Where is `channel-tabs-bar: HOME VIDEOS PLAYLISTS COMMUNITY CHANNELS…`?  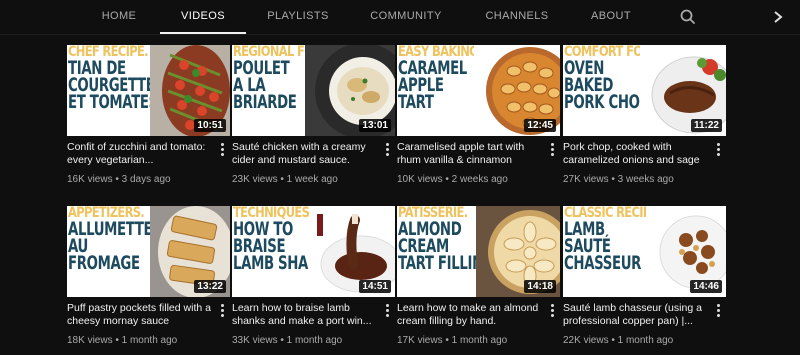
channel-tabs-bar: HOME VIDEOS PLAYLISTS COMMUNITY CHANNELS… is located at coordinates (400, 17).